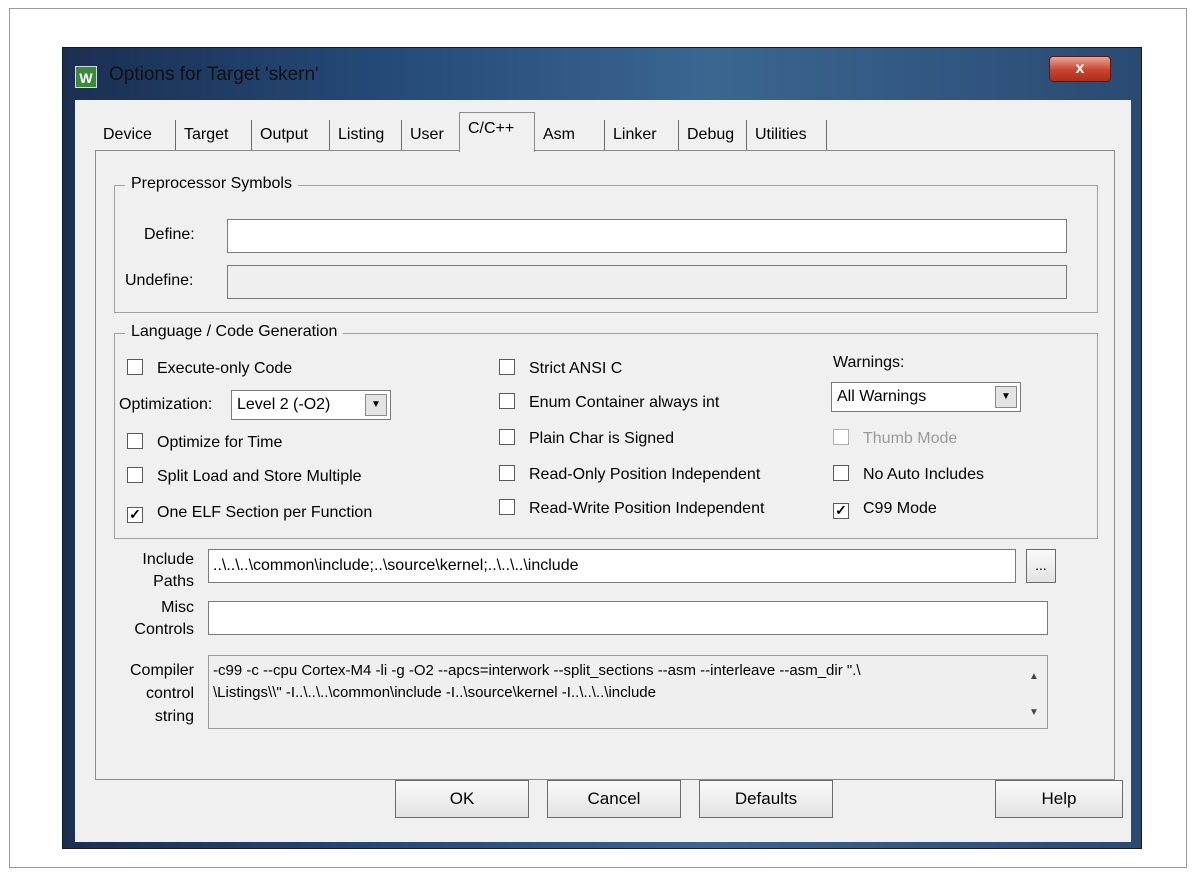 This screenshot has width=1198, height=876. I want to click on undefine-label: Undefine:, so click(159, 280).